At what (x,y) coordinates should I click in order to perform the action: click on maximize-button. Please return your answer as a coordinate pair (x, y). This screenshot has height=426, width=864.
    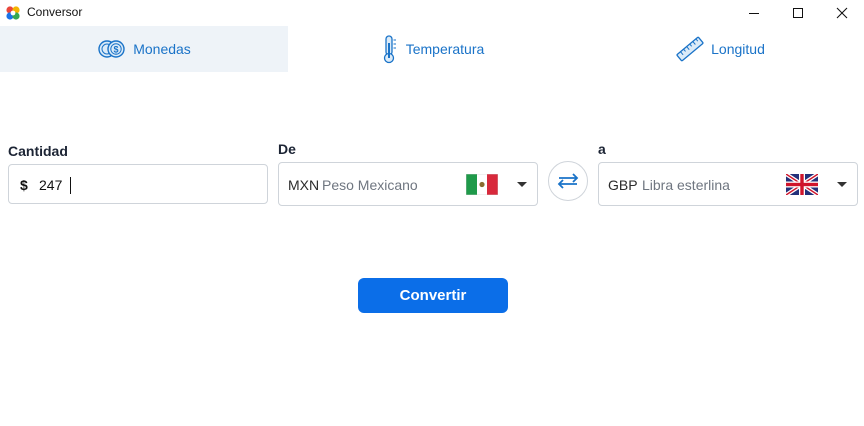
    Looking at the image, I should click on (798, 13).